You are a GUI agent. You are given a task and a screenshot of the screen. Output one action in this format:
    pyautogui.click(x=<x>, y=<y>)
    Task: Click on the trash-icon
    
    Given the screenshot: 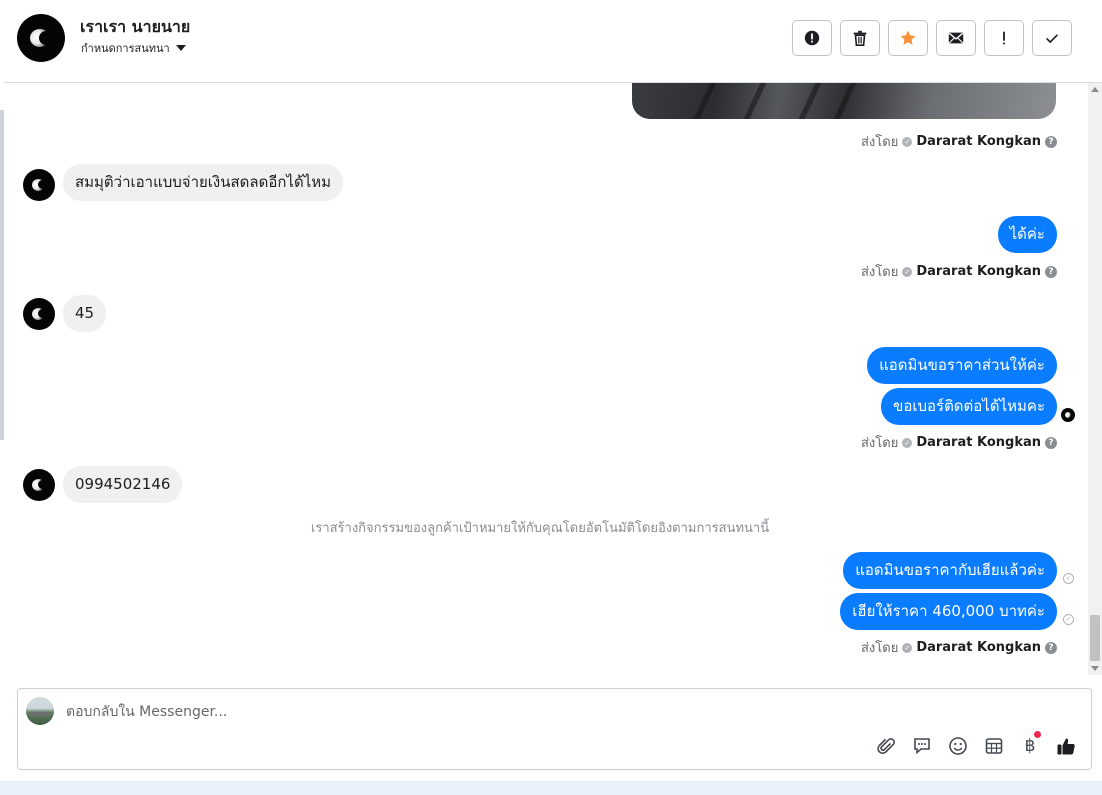 What is the action you would take?
    pyautogui.click(x=860, y=38)
    